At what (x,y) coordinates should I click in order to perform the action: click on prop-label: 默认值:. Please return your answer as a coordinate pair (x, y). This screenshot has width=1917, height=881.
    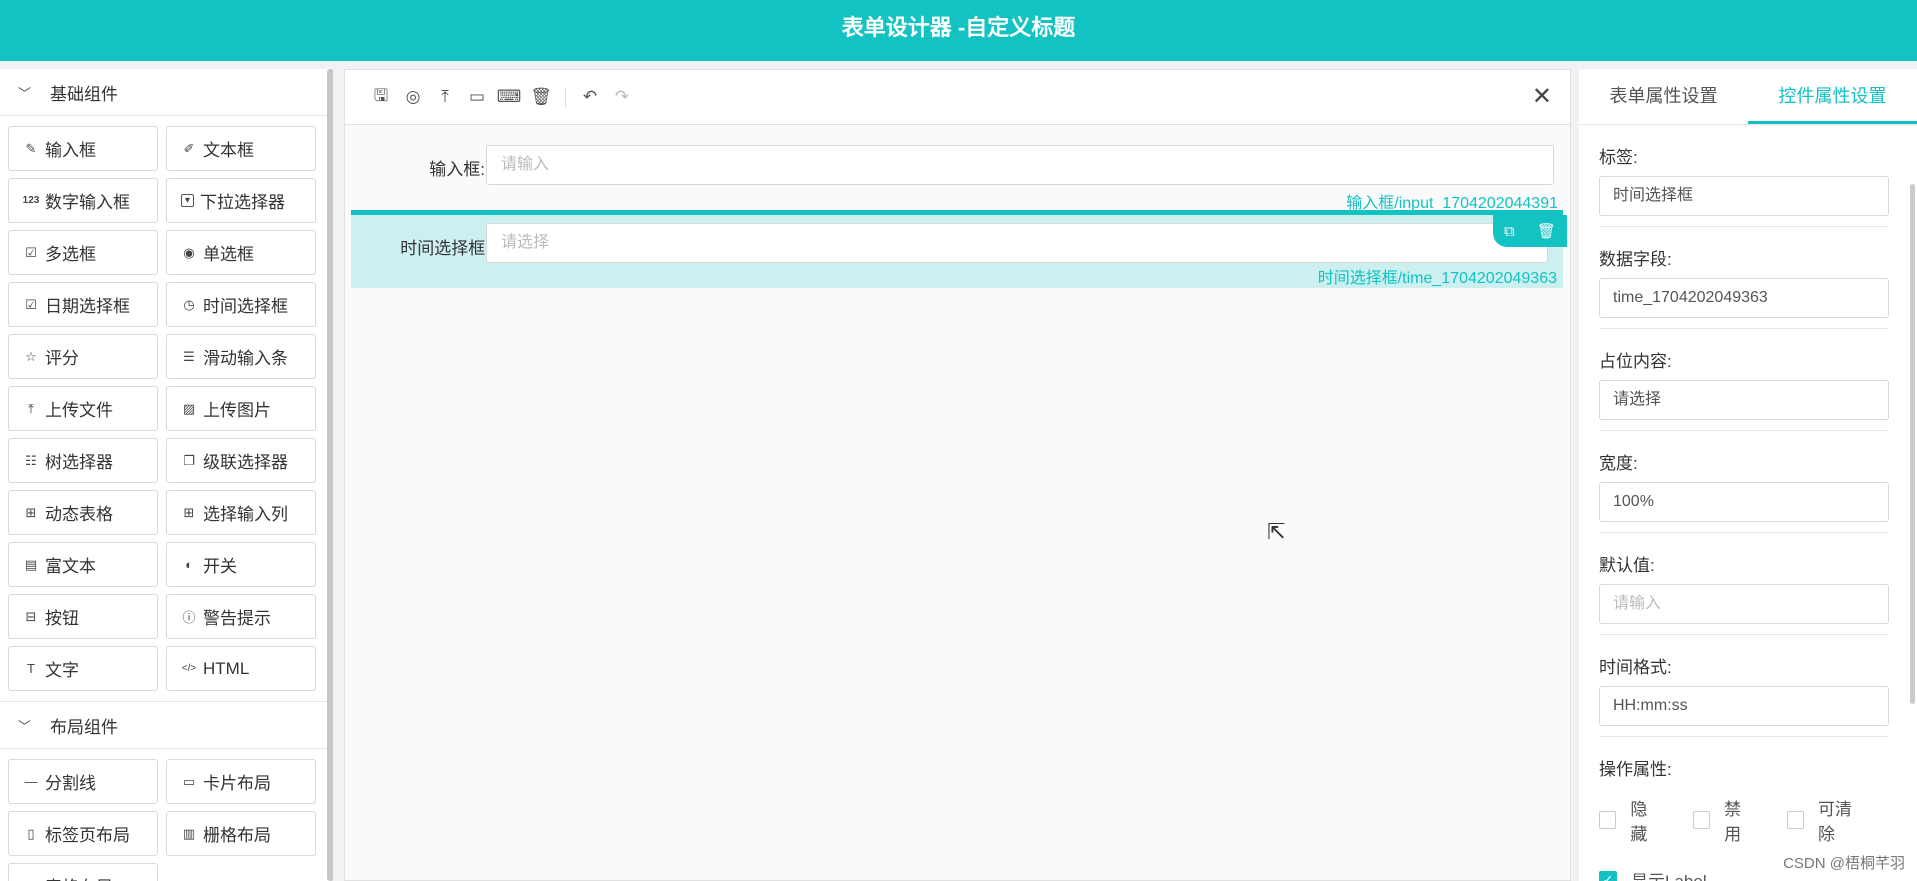
    Looking at the image, I should click on (1627, 565).